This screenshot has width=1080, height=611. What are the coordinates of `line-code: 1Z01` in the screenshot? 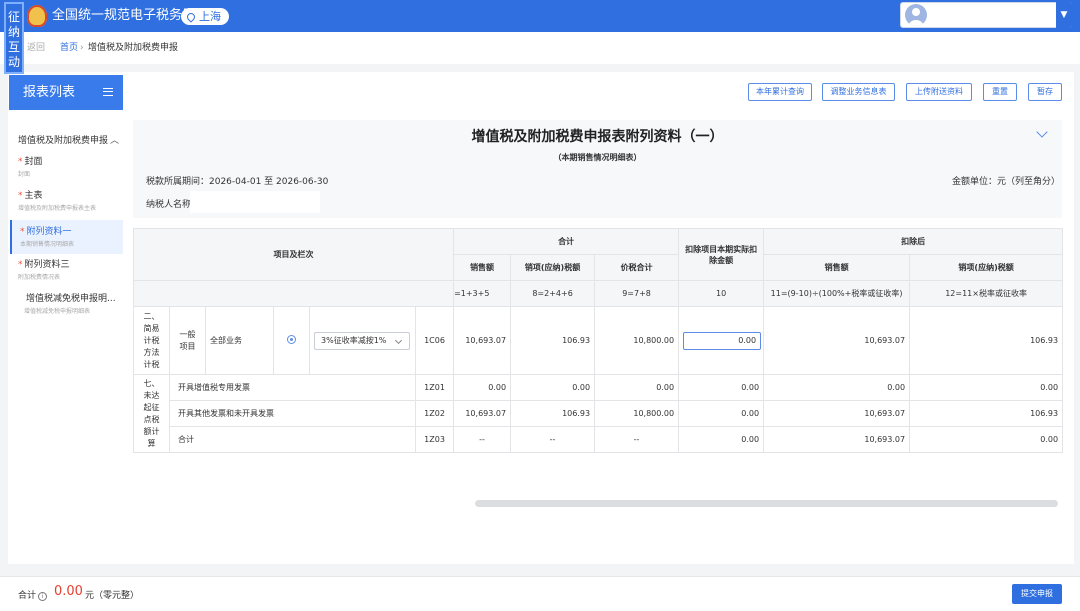 It's located at (434, 387).